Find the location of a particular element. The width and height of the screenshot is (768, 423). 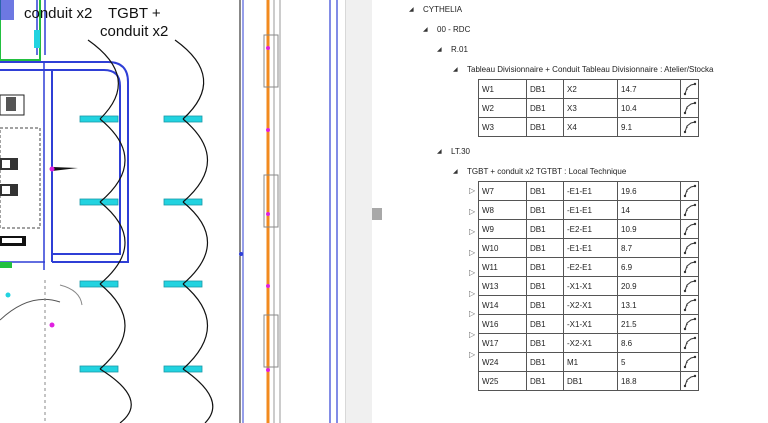

table-row: W25 DB1 DB1 18.8 is located at coordinates (588, 381).